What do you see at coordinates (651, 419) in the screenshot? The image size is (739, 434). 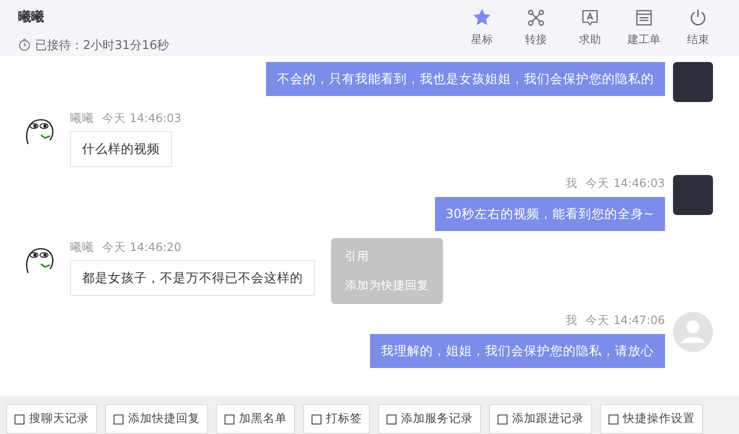 I see `toolbar-button: 快捷操作设置` at bounding box center [651, 419].